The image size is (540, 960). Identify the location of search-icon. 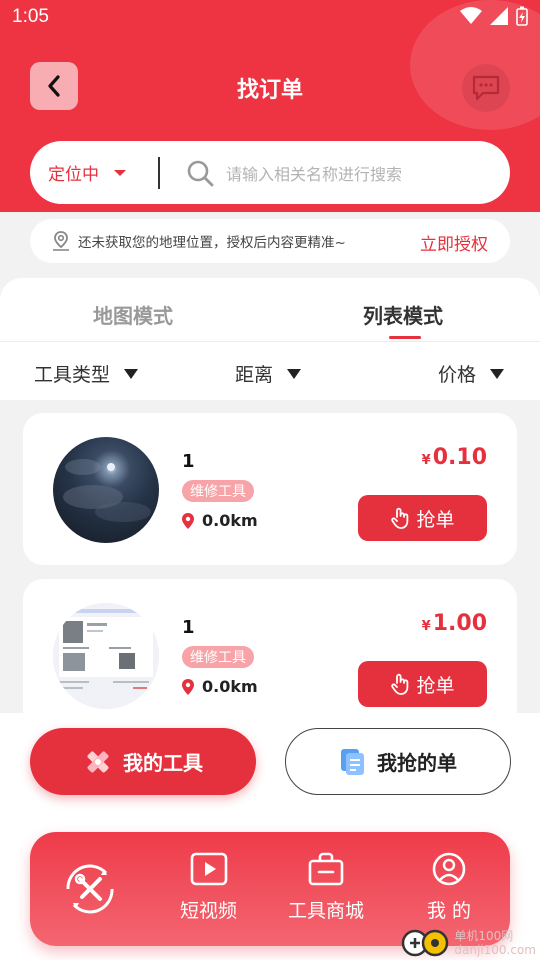
(200, 173).